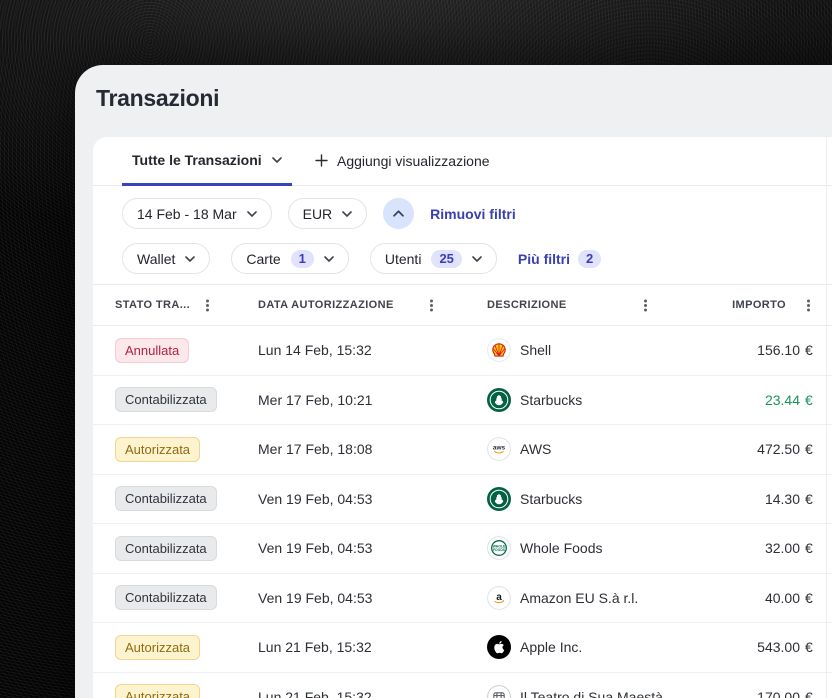  I want to click on transaction-amount: 32.00, so click(782, 548).